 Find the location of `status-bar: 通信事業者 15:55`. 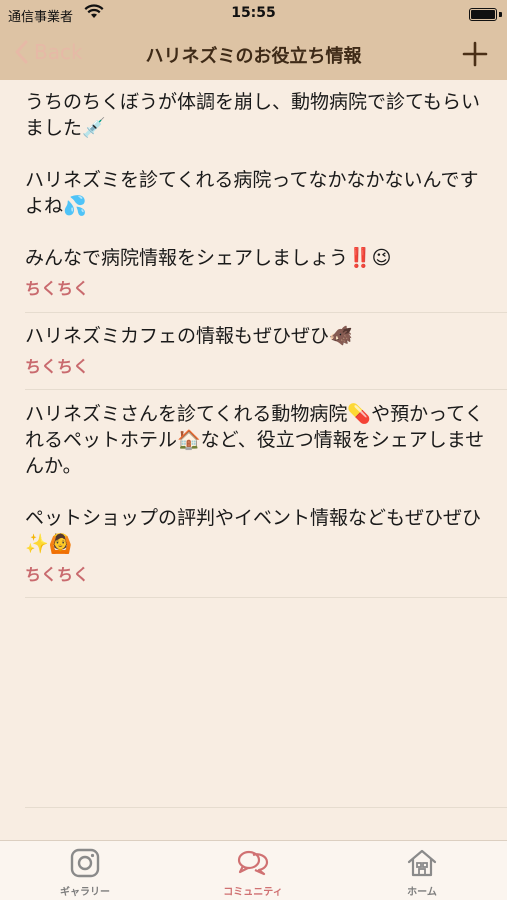

status-bar: 通信事業者 15:55 is located at coordinates (253, 15).